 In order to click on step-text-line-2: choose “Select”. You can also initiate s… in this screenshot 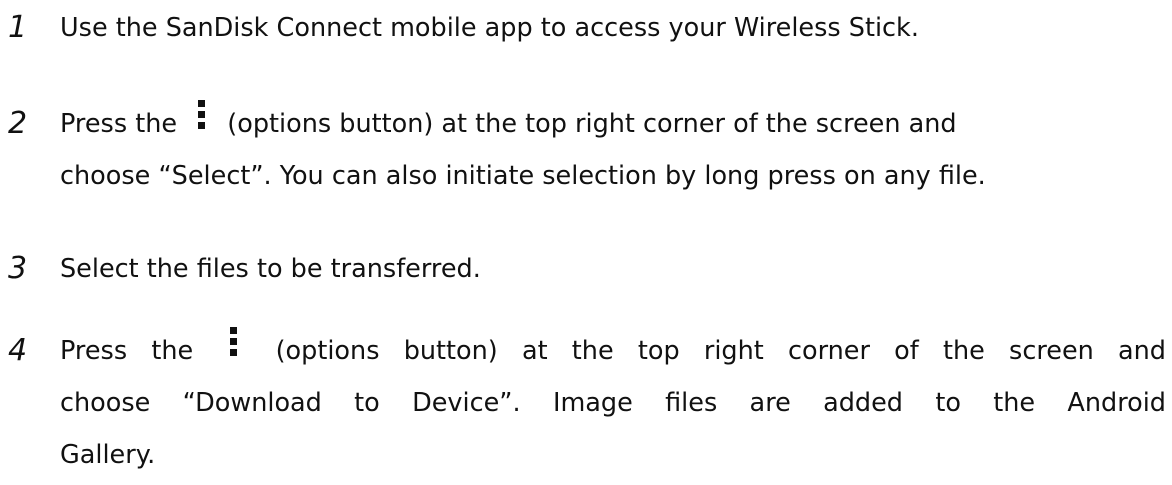, I will do `click(523, 176)`.